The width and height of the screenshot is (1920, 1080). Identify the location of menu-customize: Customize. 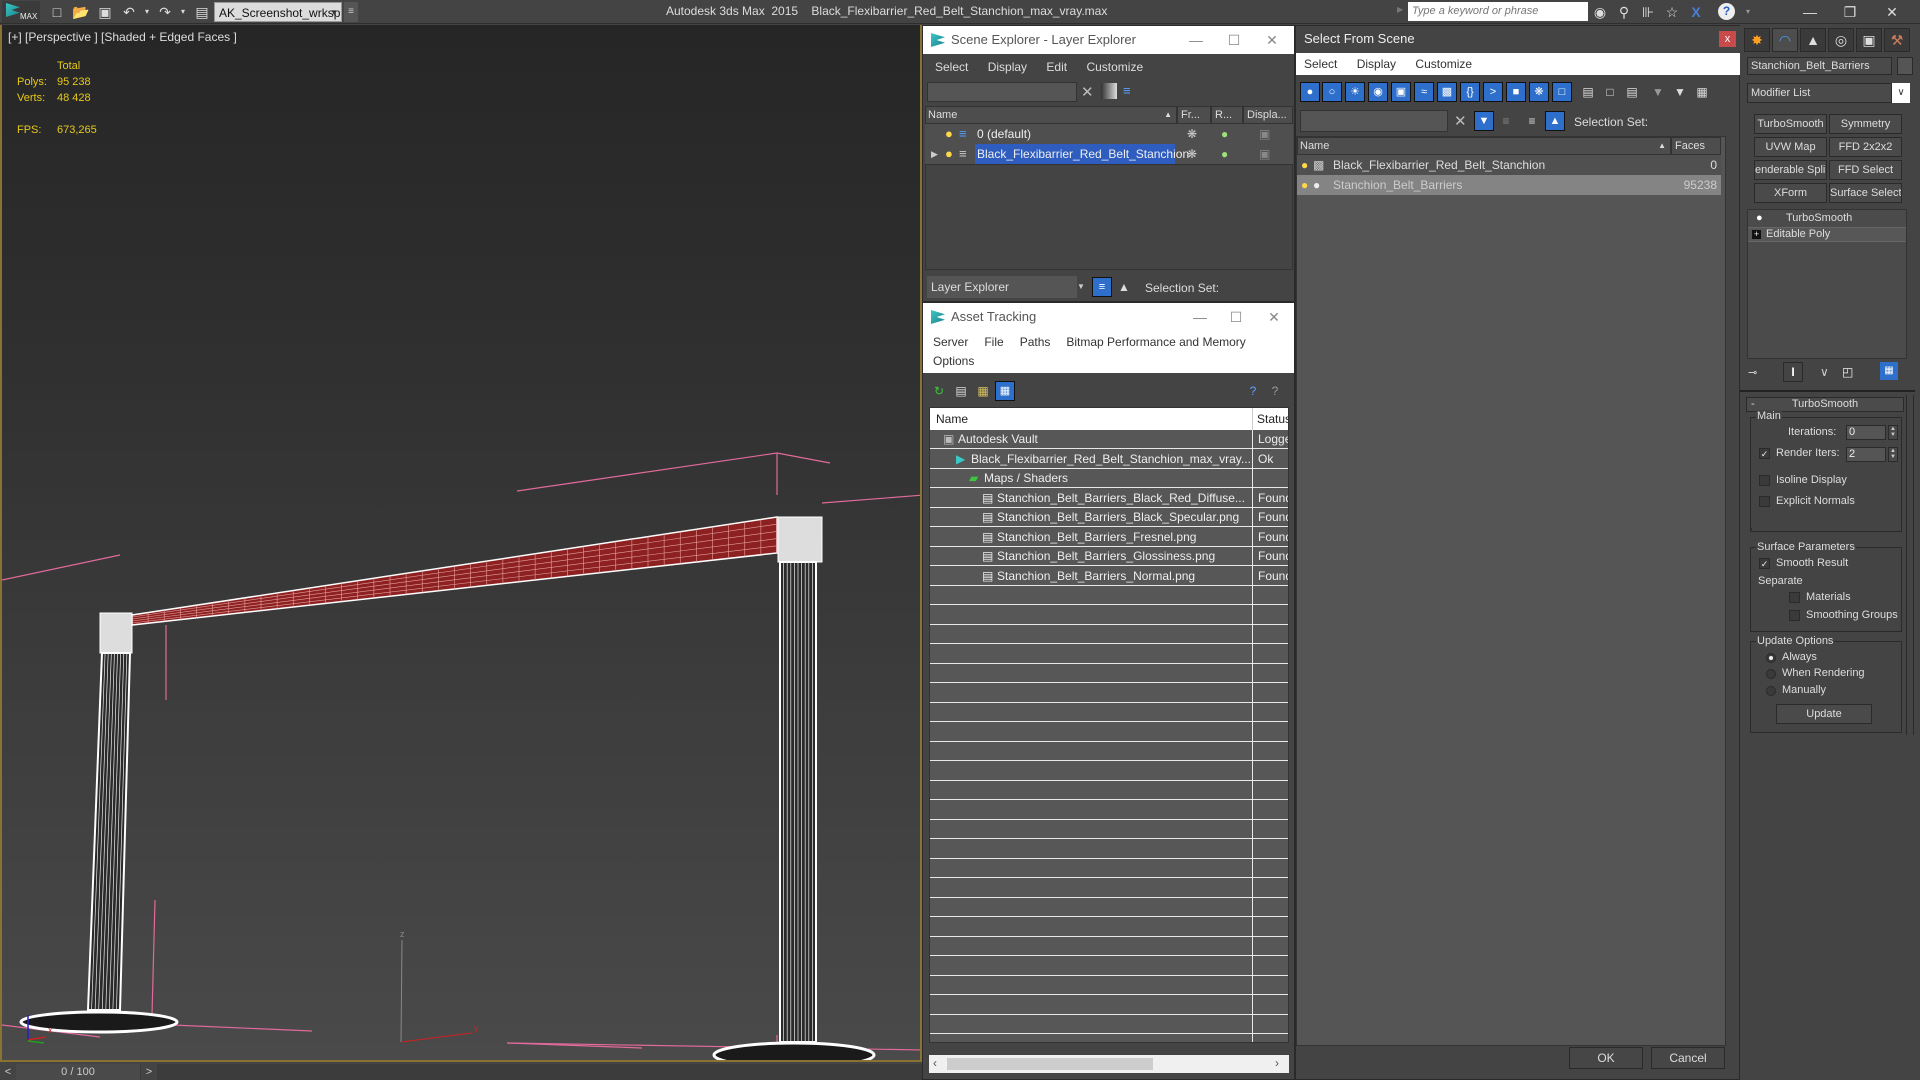
(1114, 67).